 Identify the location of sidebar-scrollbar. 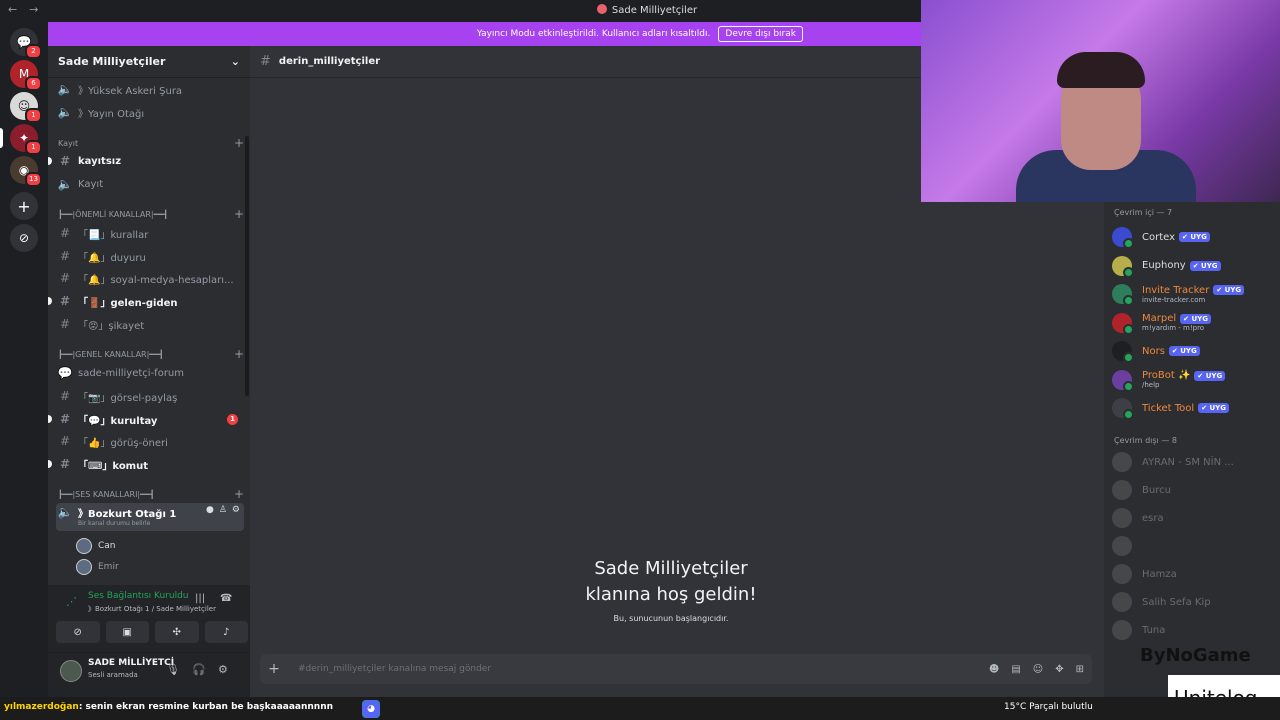
(247, 266).